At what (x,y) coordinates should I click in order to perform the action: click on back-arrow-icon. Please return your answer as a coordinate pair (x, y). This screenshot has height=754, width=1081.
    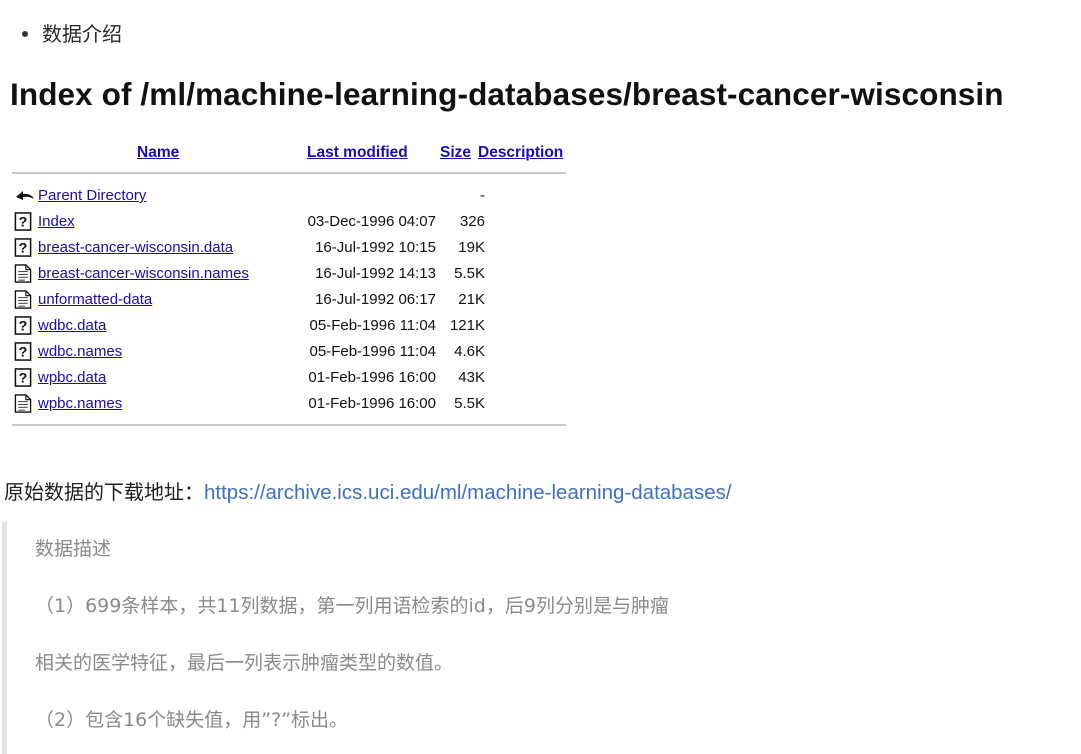
    Looking at the image, I should click on (24, 195).